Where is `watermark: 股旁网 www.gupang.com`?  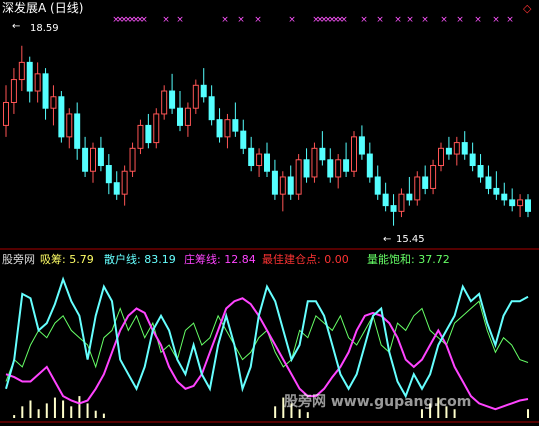
watermark: 股旁网 www.gupang.com is located at coordinates (378, 402).